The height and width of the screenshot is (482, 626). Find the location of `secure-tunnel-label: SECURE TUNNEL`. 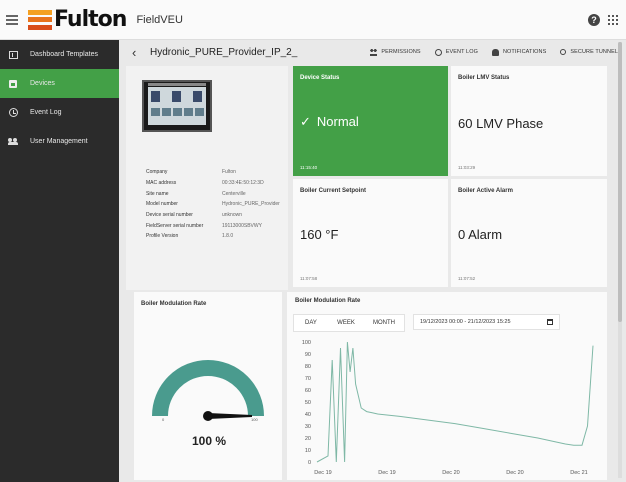

secure-tunnel-label: SECURE TUNNEL is located at coordinates (594, 52).